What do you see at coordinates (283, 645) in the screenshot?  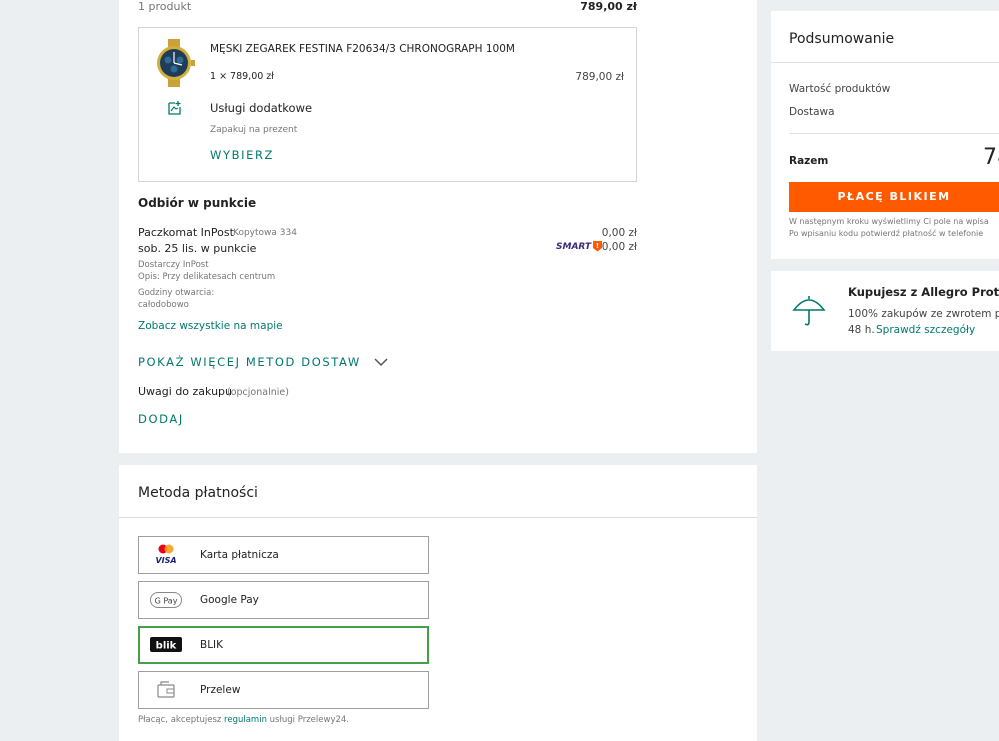 I see `payment-option-blik: blik BLIK` at bounding box center [283, 645].